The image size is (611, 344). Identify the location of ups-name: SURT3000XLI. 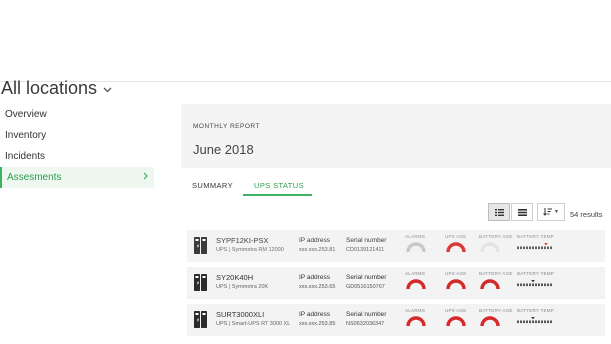
(240, 314).